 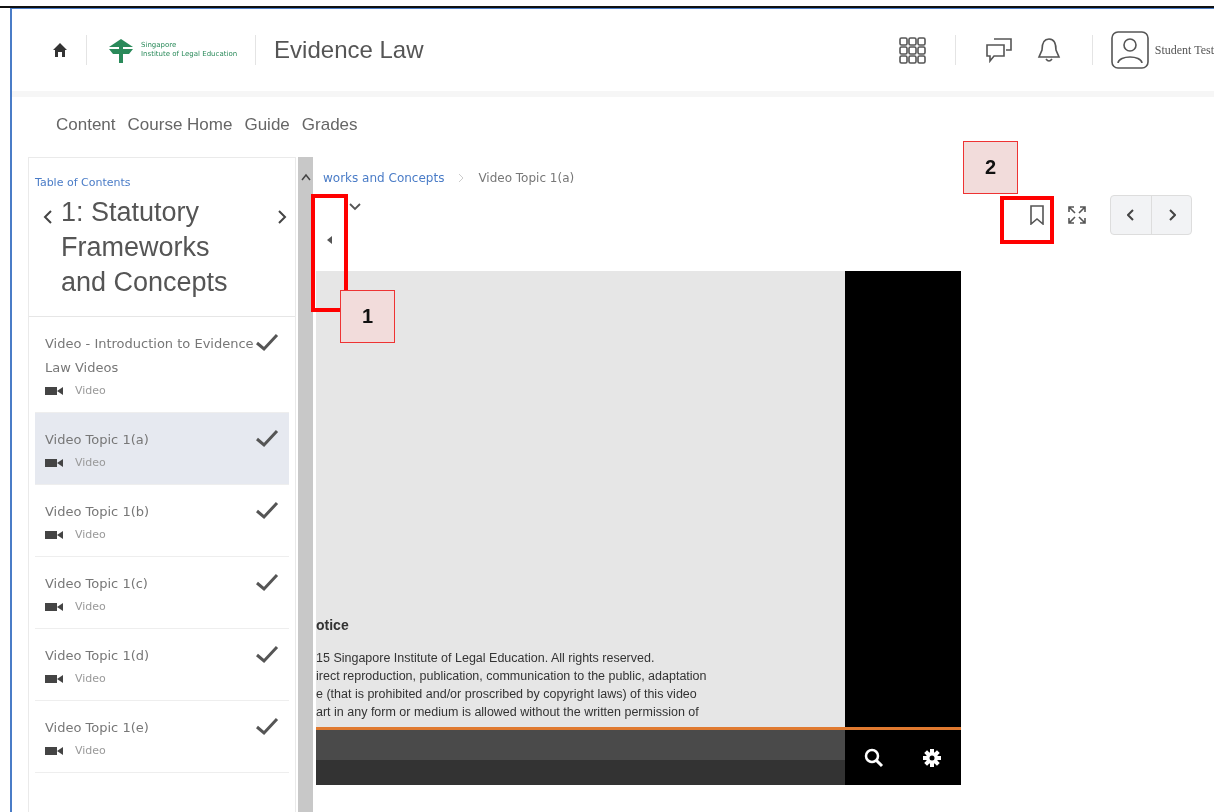 What do you see at coordinates (150, 356) in the screenshot?
I see `item-title: Video - Introduction to Evidence Law Videos` at bounding box center [150, 356].